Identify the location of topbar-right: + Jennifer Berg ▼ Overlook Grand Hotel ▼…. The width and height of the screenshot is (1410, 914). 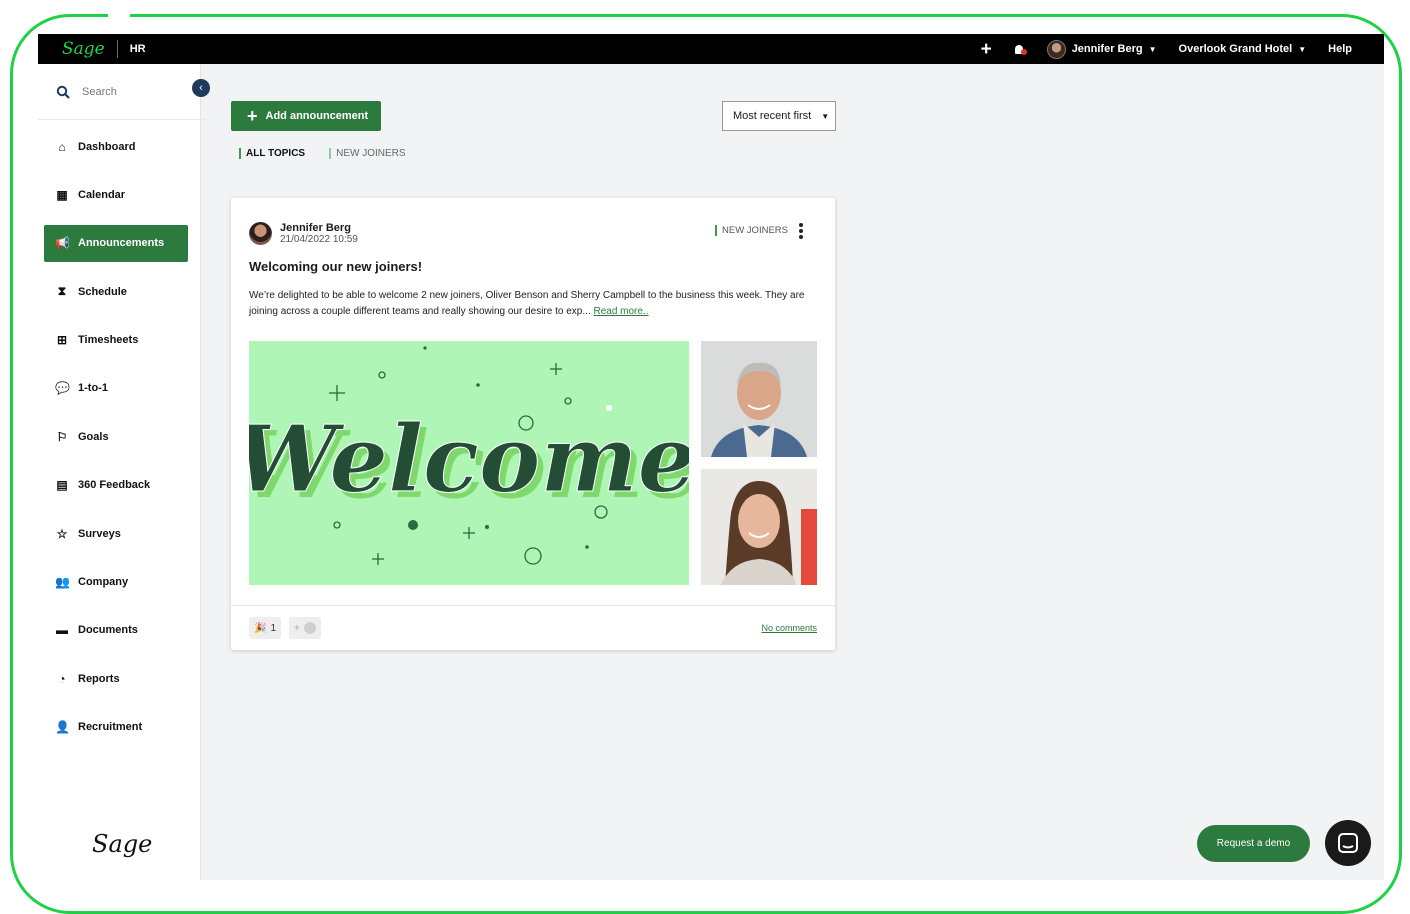
(1155, 49).